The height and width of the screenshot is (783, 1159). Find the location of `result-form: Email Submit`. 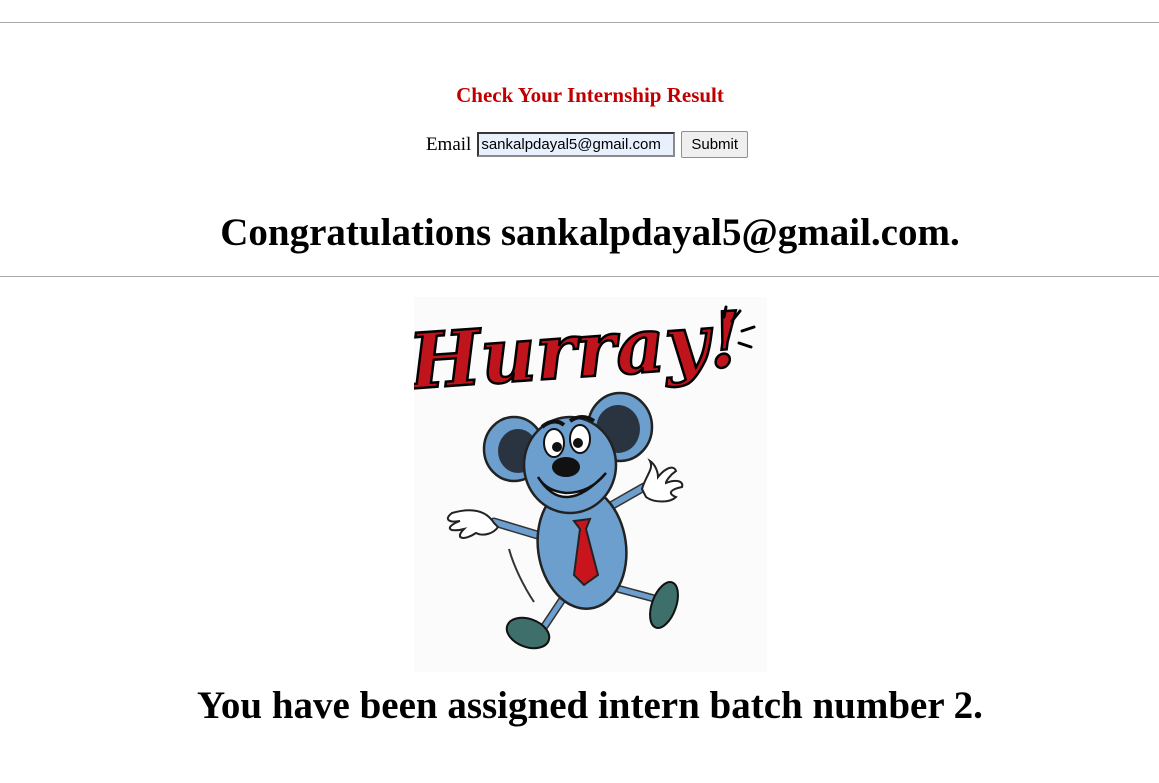

result-form: Email Submit is located at coordinates (579, 144).